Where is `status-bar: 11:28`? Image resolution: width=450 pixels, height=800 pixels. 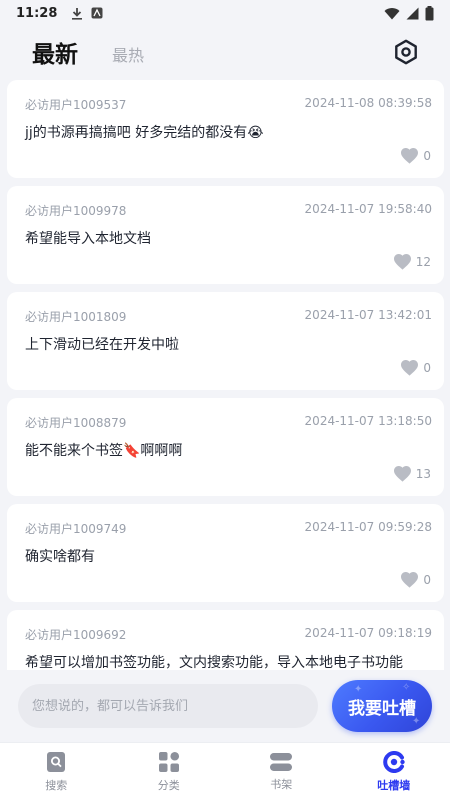 status-bar: 11:28 is located at coordinates (225, 13).